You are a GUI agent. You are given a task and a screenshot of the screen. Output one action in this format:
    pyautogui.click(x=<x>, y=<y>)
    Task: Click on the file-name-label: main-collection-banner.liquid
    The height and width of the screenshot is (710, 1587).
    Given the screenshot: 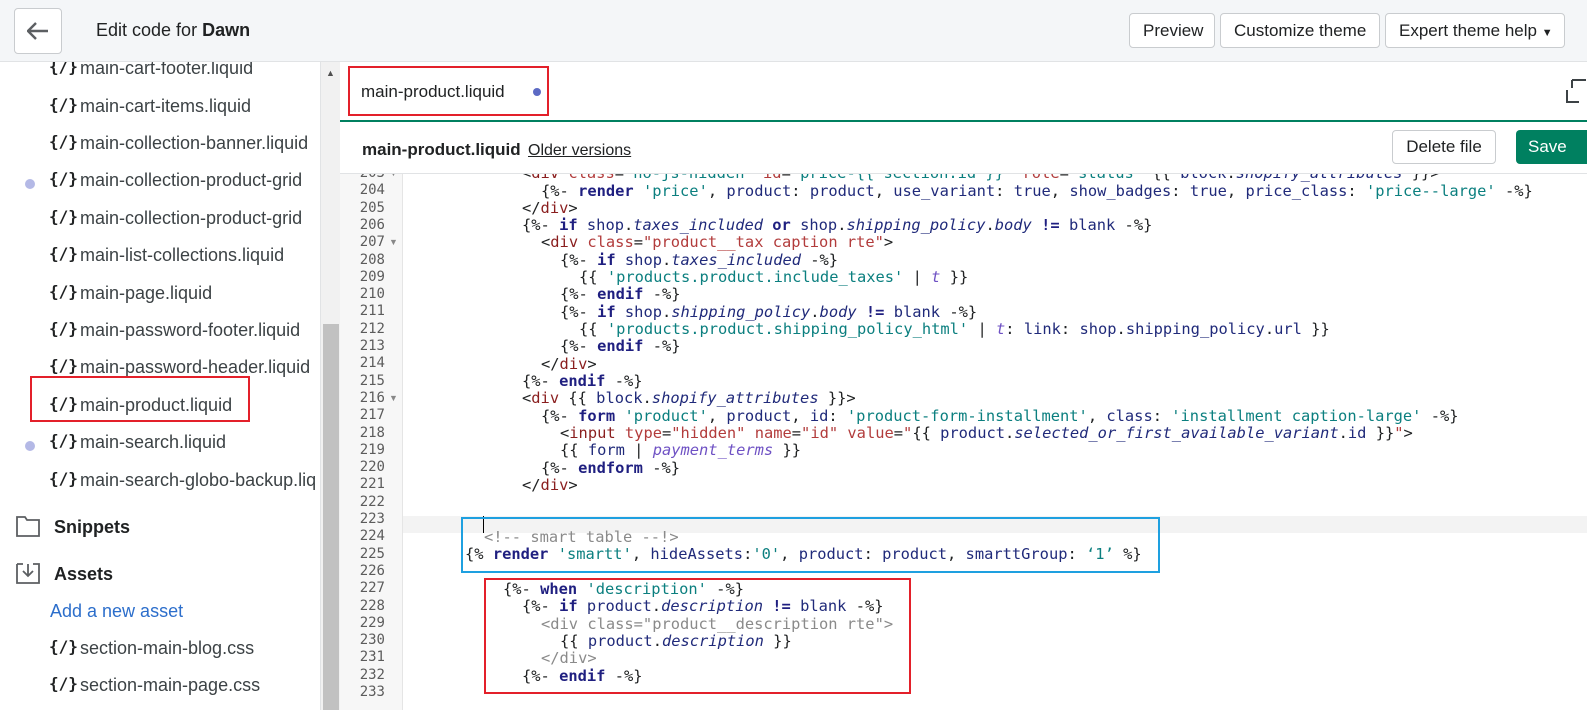 What is the action you would take?
    pyautogui.click(x=194, y=143)
    